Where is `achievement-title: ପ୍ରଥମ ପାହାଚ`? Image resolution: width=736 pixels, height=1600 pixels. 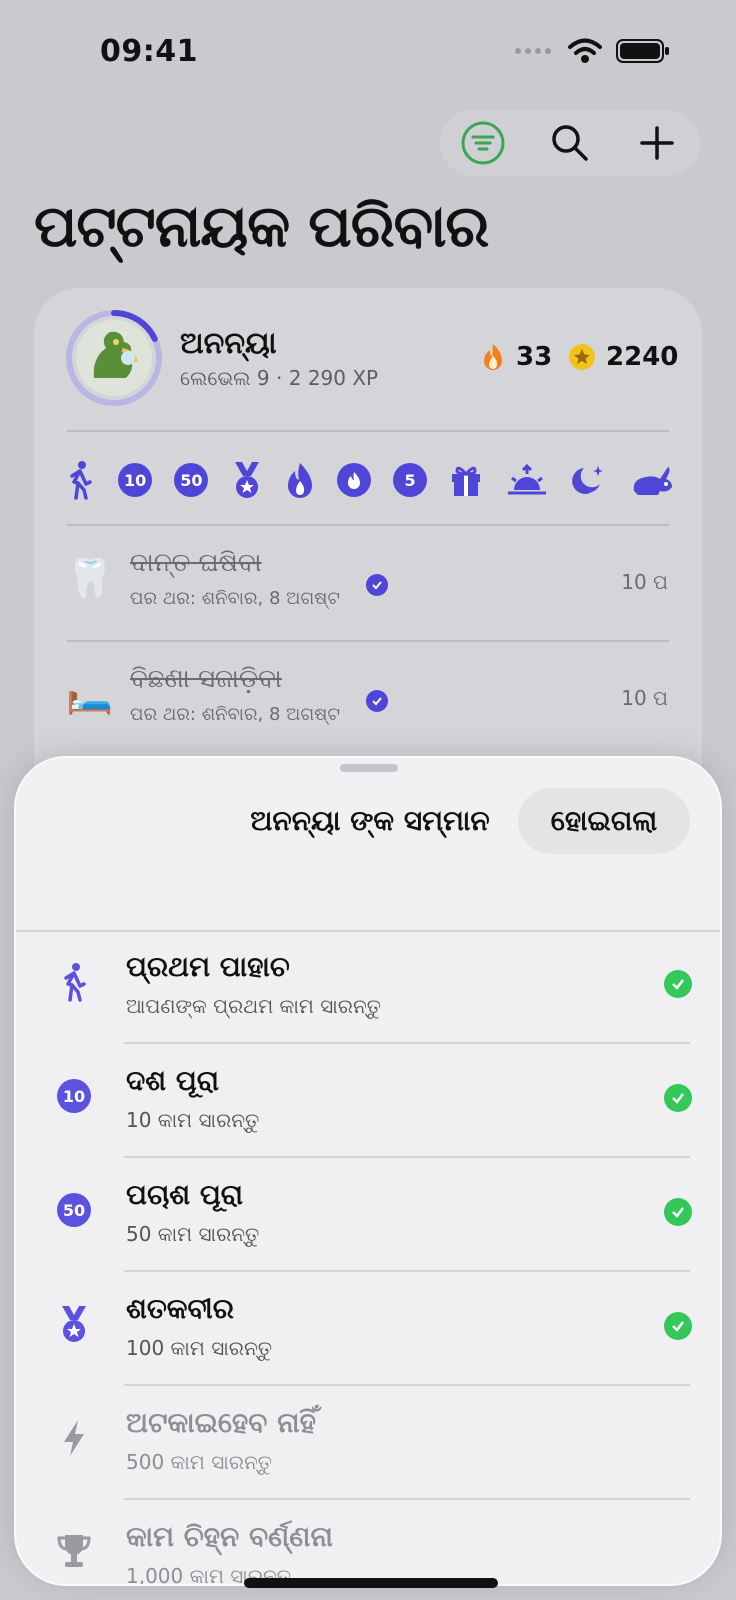 achievement-title: ପ୍ରଥମ ପାହାଚ is located at coordinates (208, 966).